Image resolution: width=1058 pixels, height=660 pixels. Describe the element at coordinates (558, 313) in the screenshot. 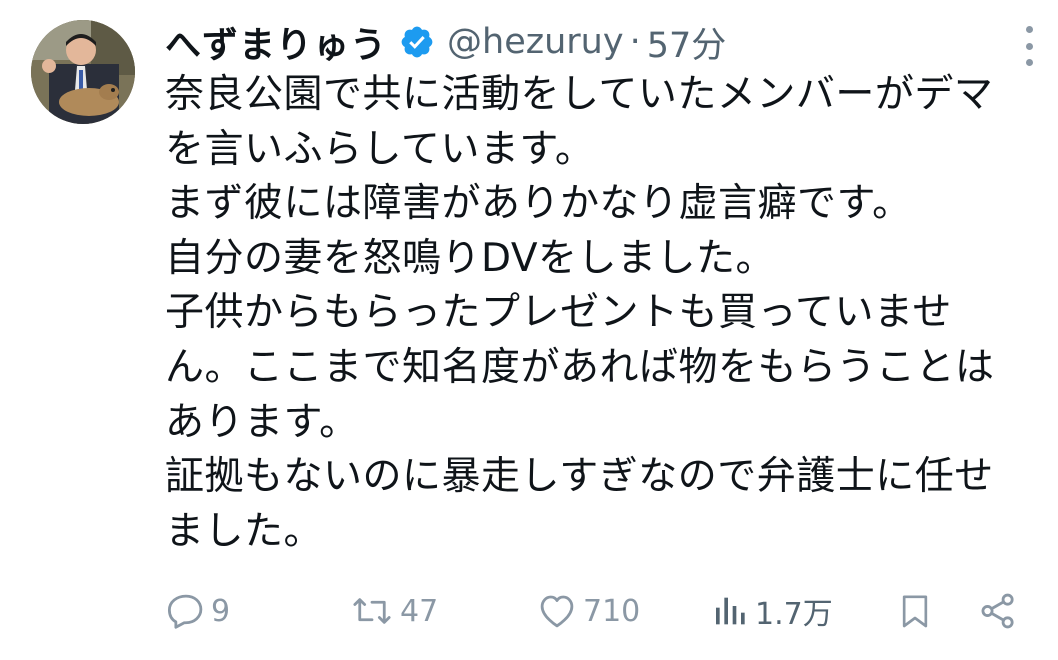

I see `tweet-text-line: 子供からもらったプレゼントも買っていませ` at that location.